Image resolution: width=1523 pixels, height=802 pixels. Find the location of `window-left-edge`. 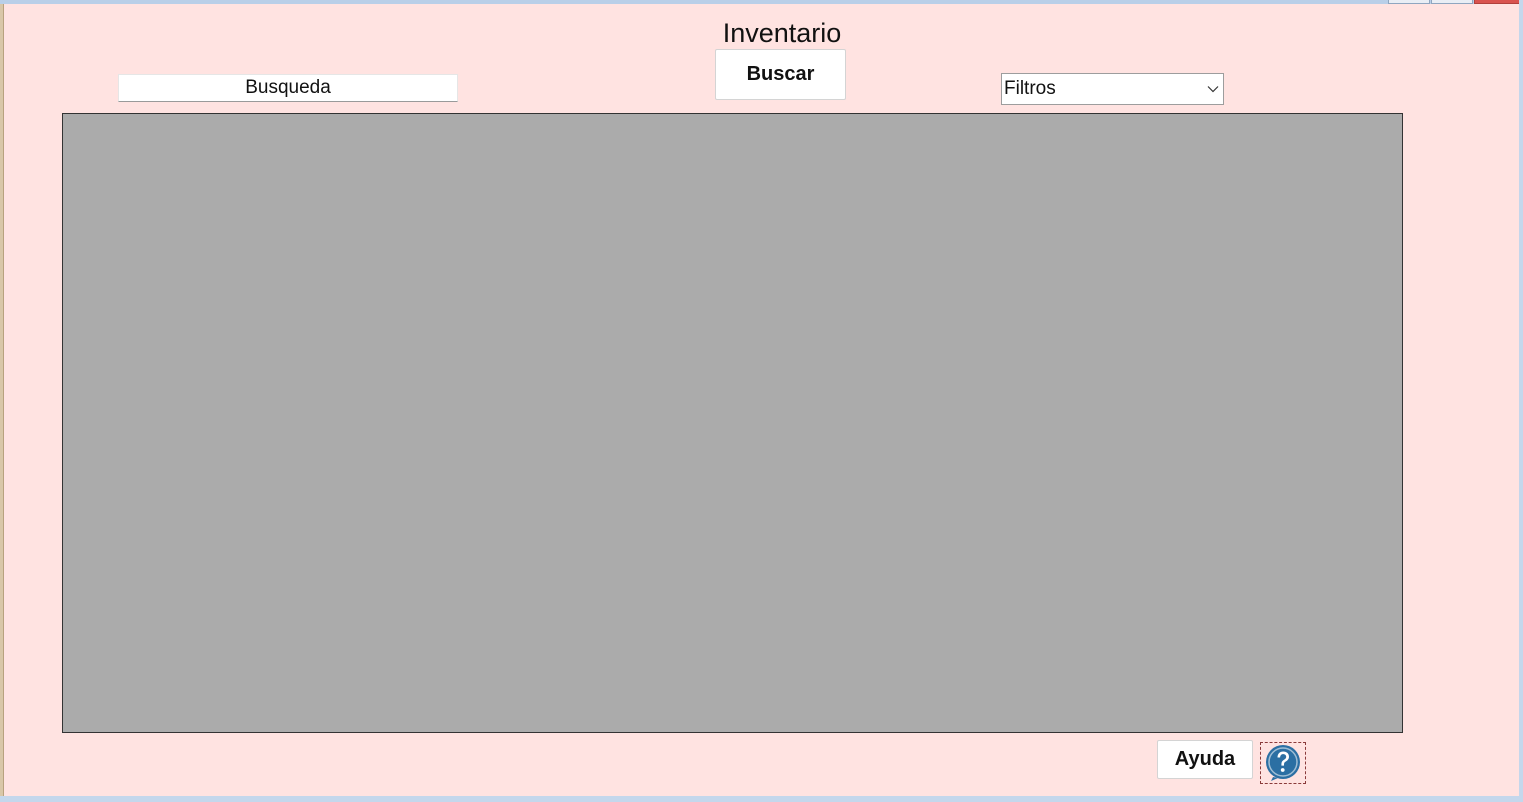

window-left-edge is located at coordinates (2, 400).